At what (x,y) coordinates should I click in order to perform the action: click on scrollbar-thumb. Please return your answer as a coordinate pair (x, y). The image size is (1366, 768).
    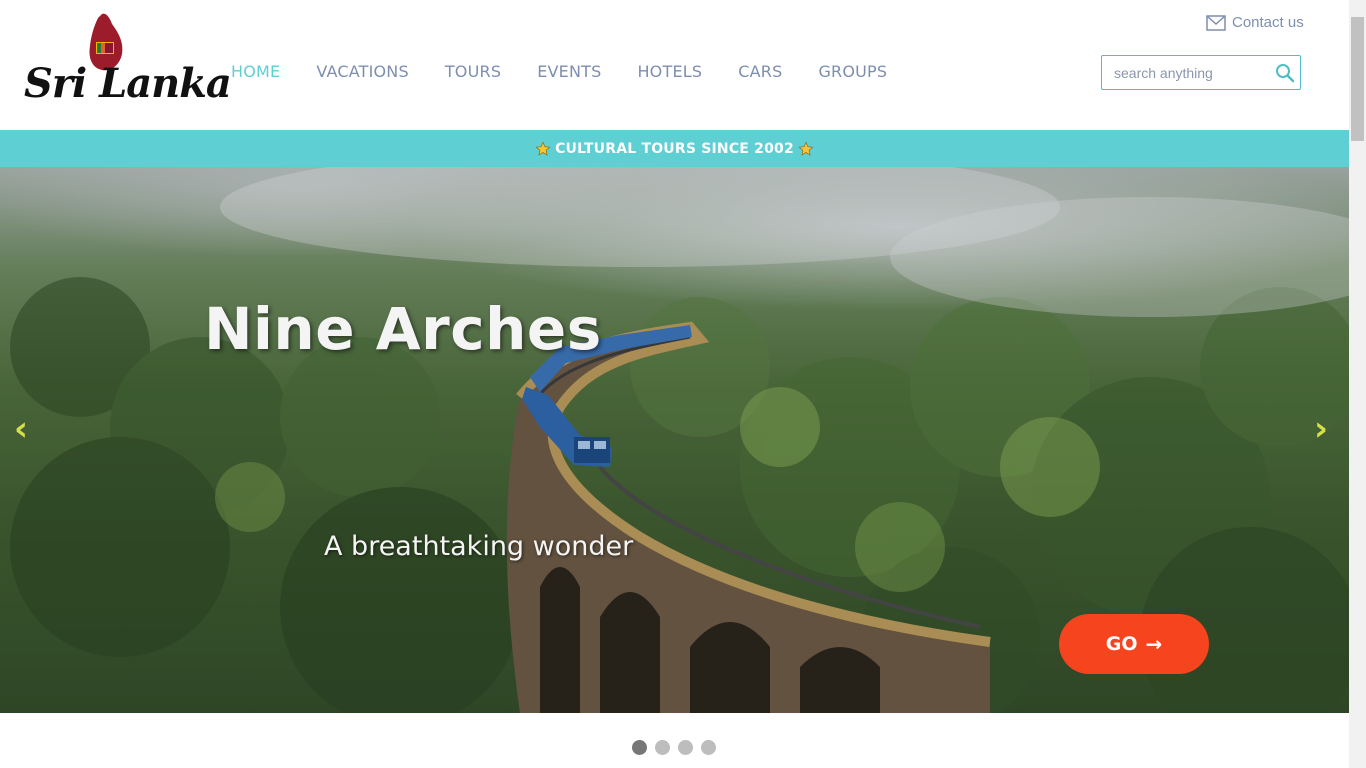
    Looking at the image, I should click on (1357, 79).